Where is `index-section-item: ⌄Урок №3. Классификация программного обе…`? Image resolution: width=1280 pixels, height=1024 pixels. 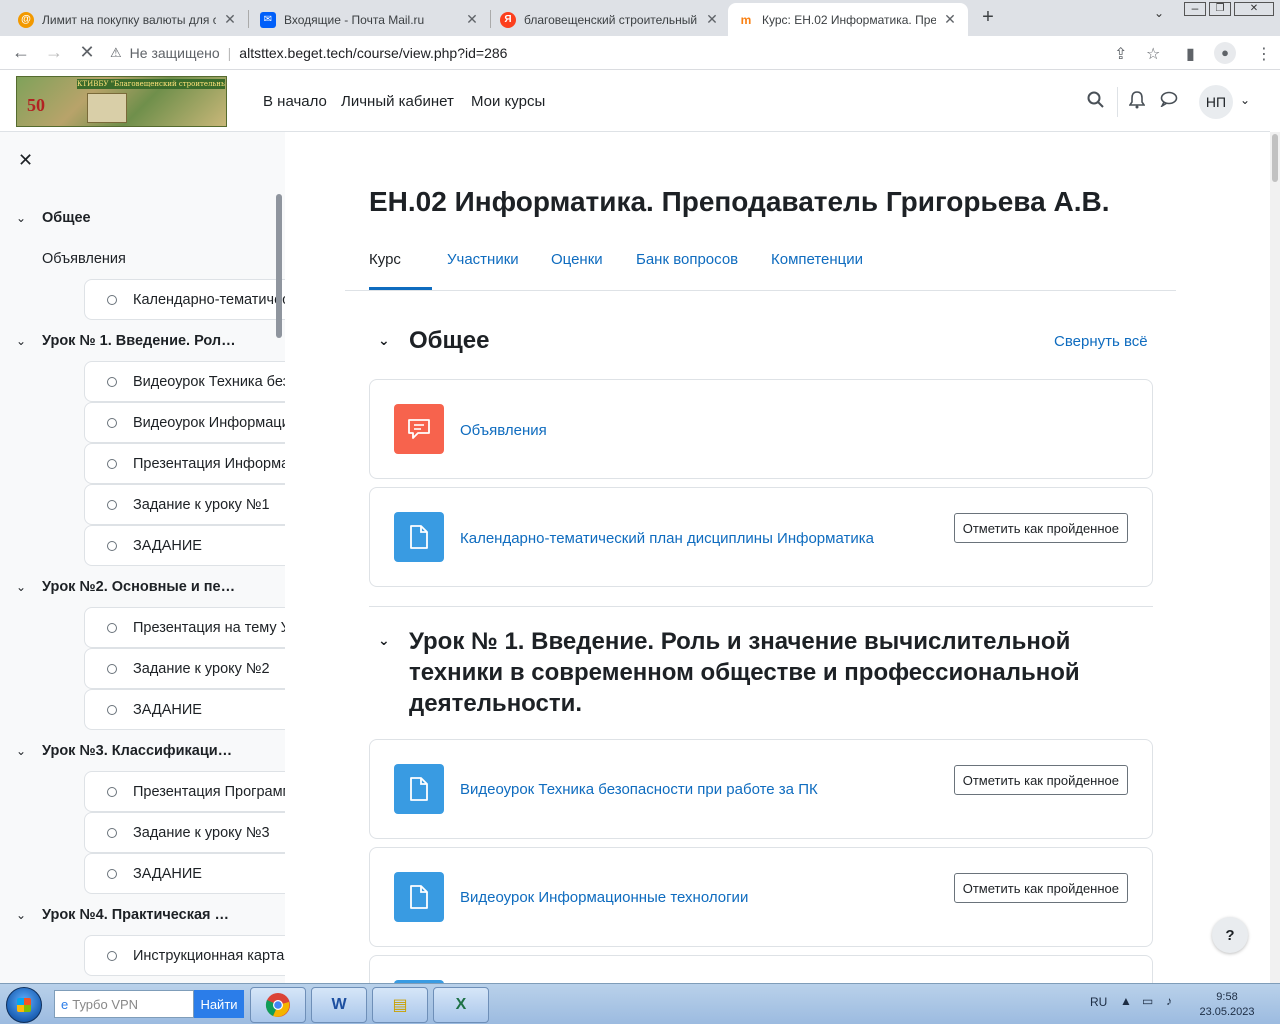
index-section-item: ⌄Урок №3. Классификация программного обе… is located at coordinates (135, 750).